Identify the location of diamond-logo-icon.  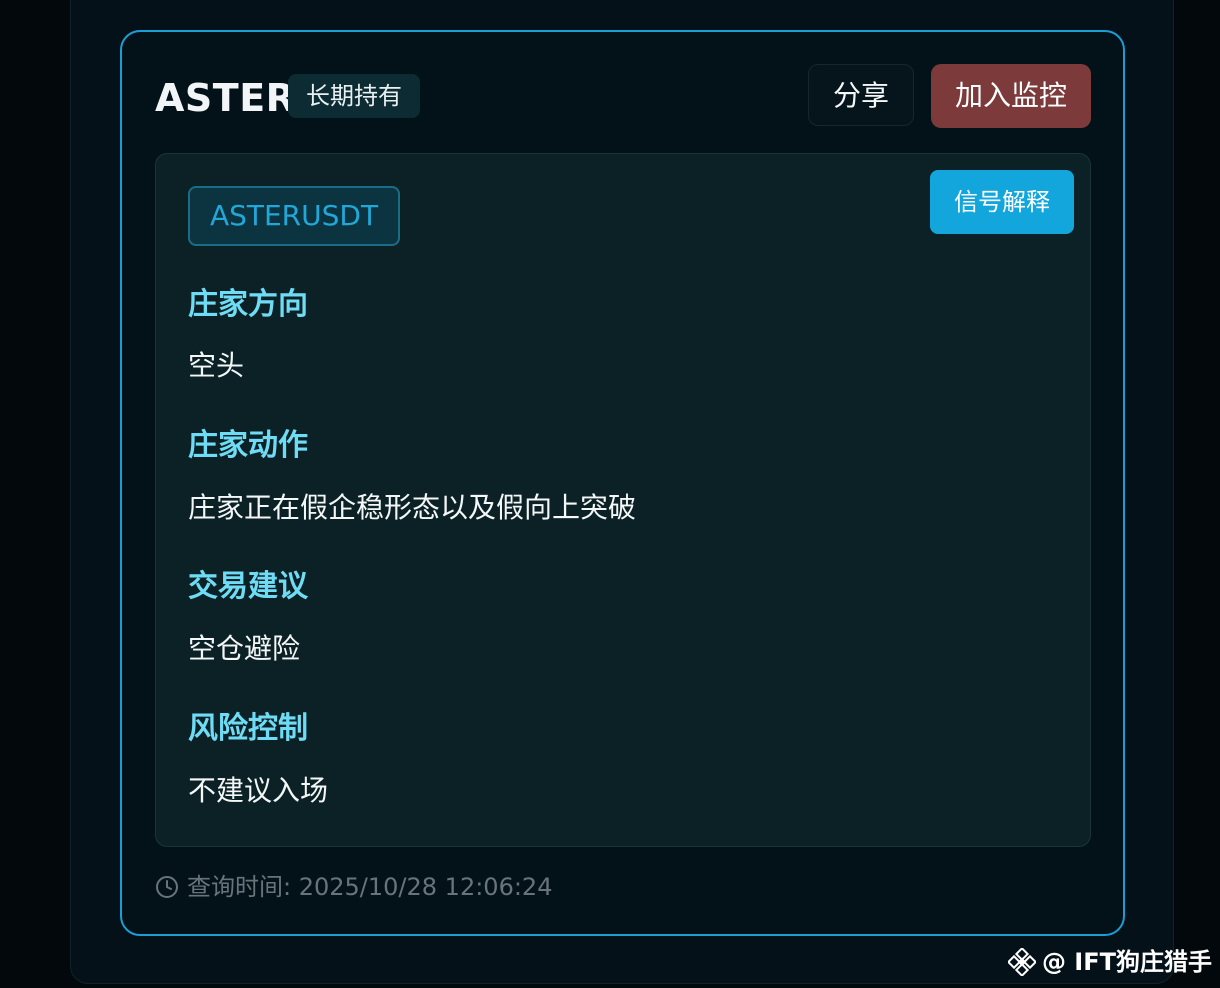
(1021, 962).